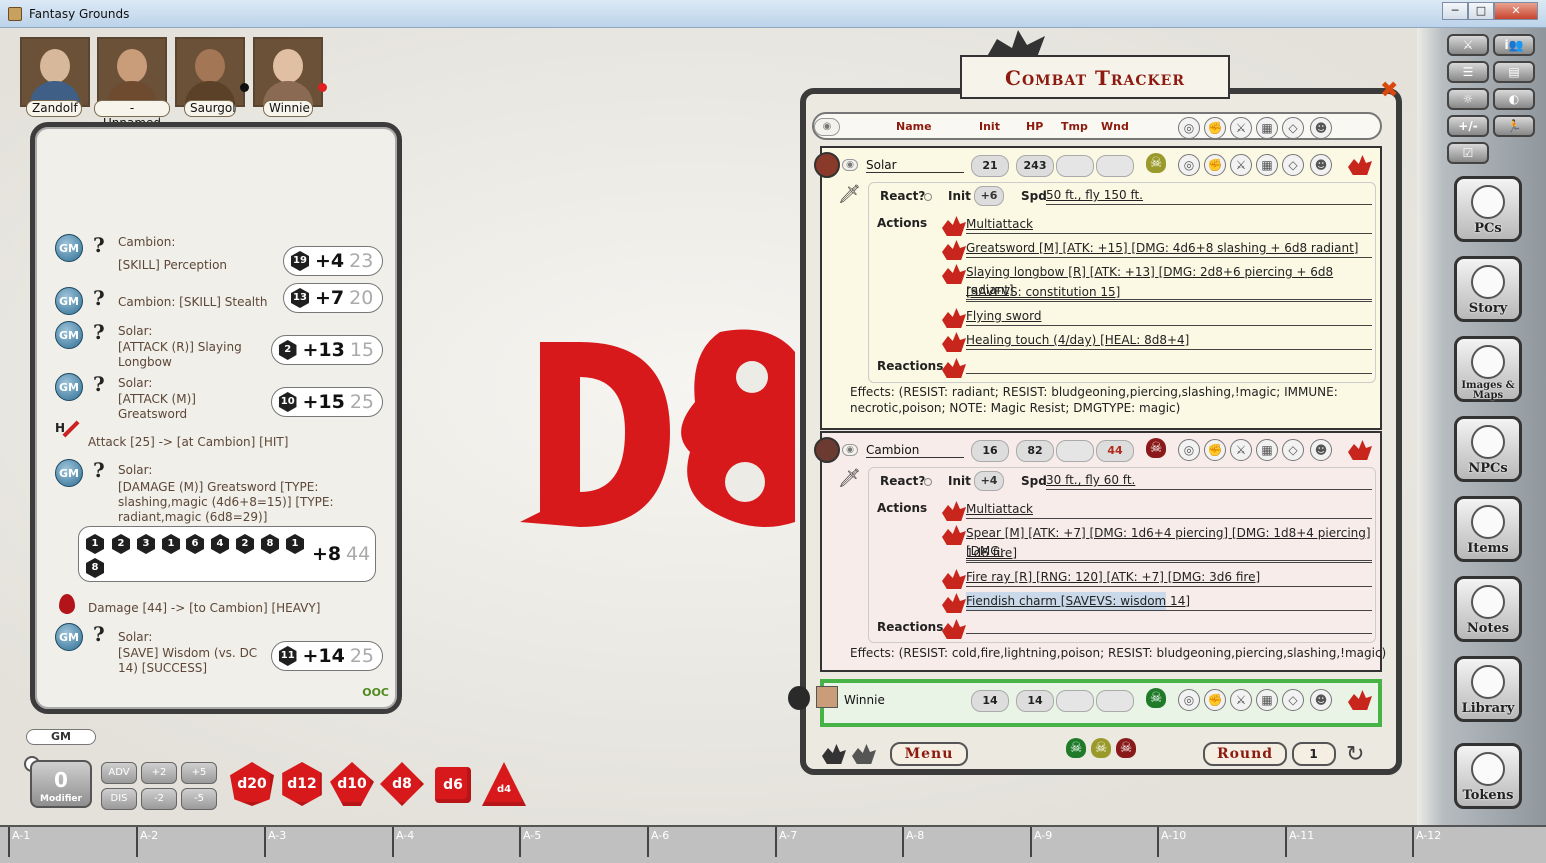  Describe the element at coordinates (1169, 292) in the screenshot. I see `action-item: [SAVEVS: constitution 15]` at that location.